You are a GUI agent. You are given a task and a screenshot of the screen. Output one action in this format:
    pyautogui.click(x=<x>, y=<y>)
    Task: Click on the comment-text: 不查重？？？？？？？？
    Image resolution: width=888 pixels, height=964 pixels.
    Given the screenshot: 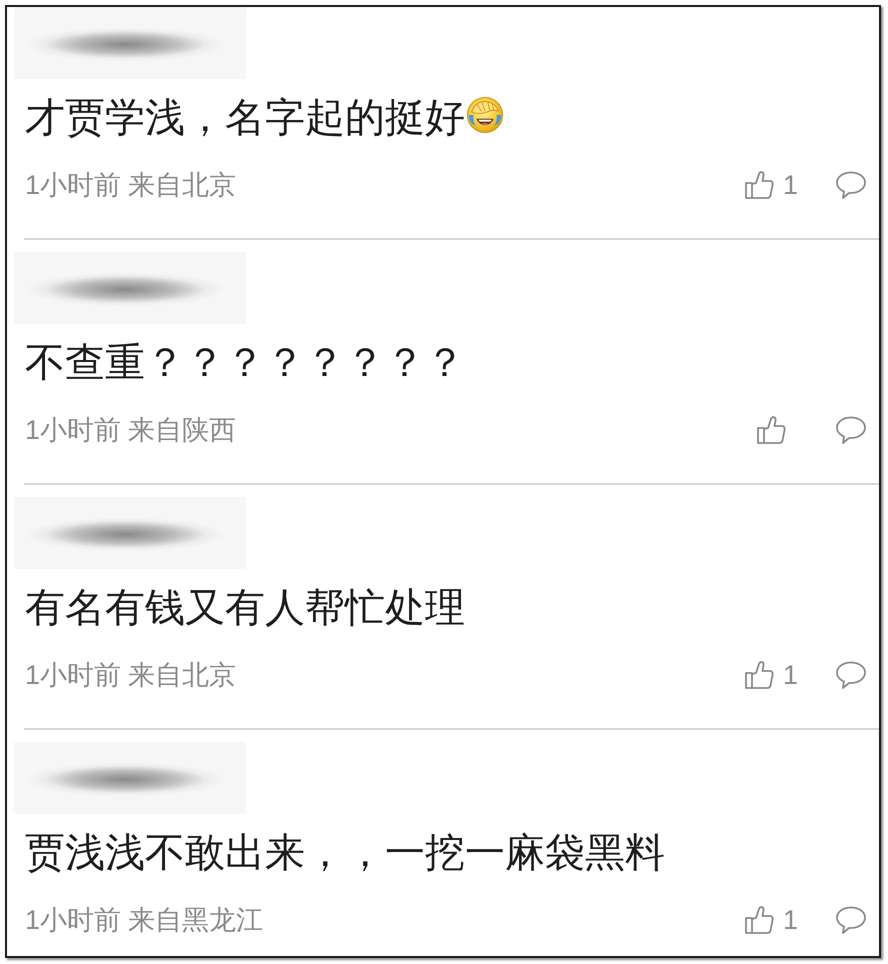 What is the action you would take?
    pyautogui.click(x=245, y=363)
    